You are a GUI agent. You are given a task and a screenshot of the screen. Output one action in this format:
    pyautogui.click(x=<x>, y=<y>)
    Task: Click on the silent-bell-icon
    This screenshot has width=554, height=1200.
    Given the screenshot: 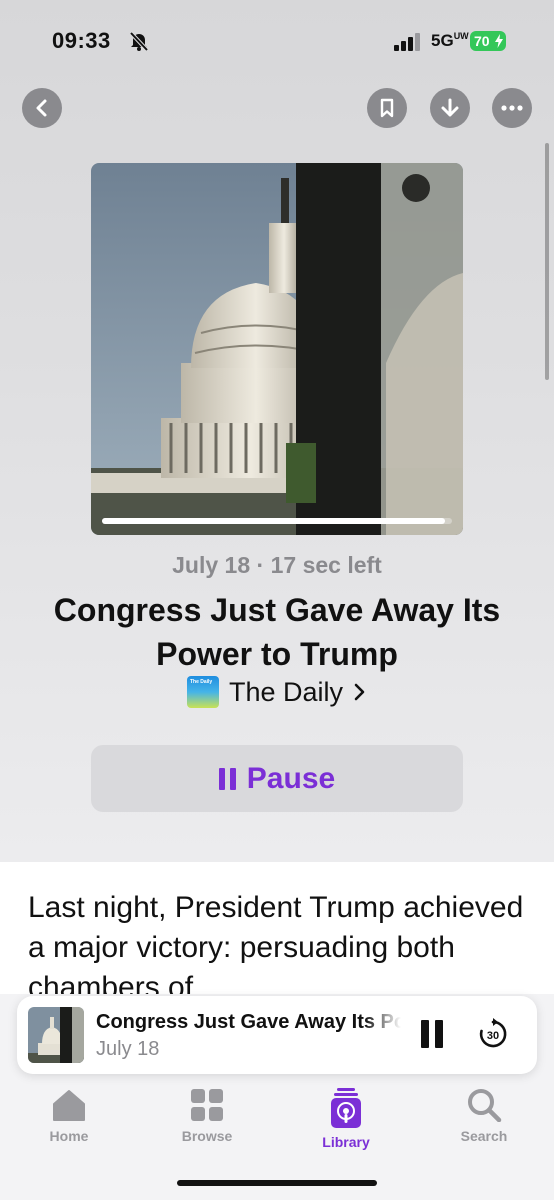 What is the action you would take?
    pyautogui.click(x=139, y=41)
    